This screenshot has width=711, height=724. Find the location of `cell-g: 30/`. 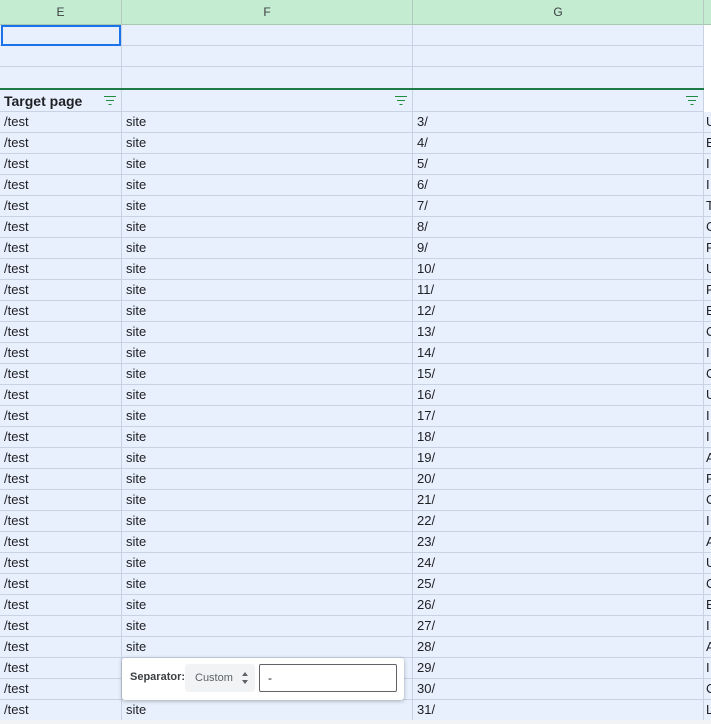

cell-g: 30/ is located at coordinates (558, 689).